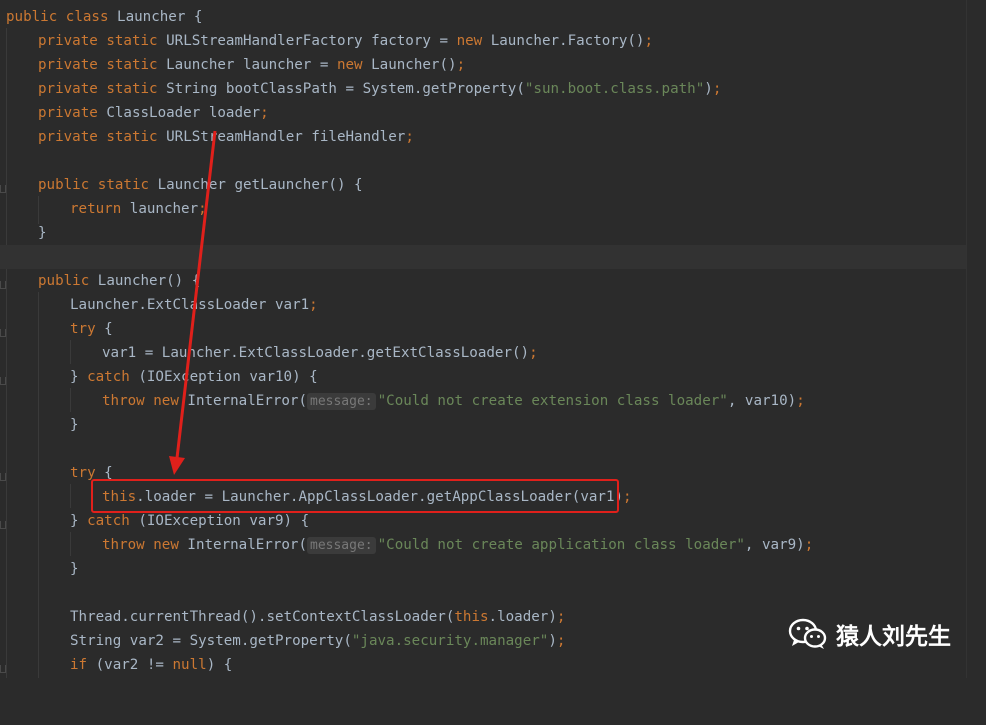 The image size is (986, 725). I want to click on annotation-arrow-line, so click(196, 294).